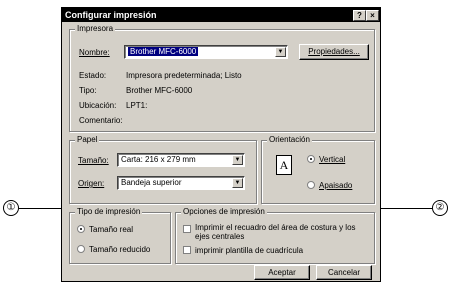 Image resolution: width=452 pixels, height=287 pixels. What do you see at coordinates (109, 211) in the screenshot?
I see `print-type-group-label: Tipo de impresión` at bounding box center [109, 211].